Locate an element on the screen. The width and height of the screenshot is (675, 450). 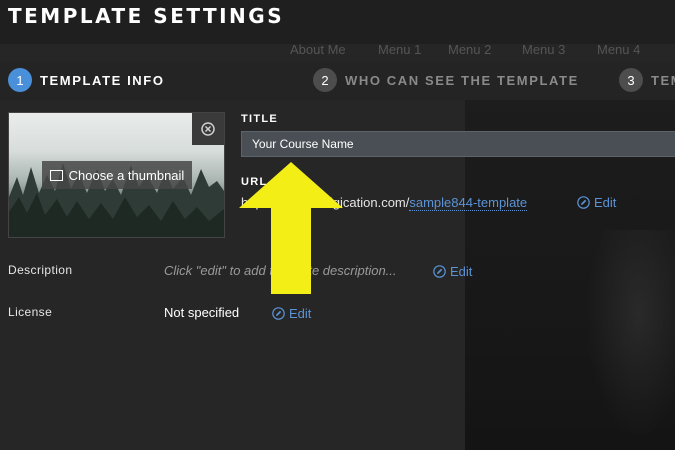
step-label: WHO CAN SEE THE TEMPLATE is located at coordinates (462, 80).